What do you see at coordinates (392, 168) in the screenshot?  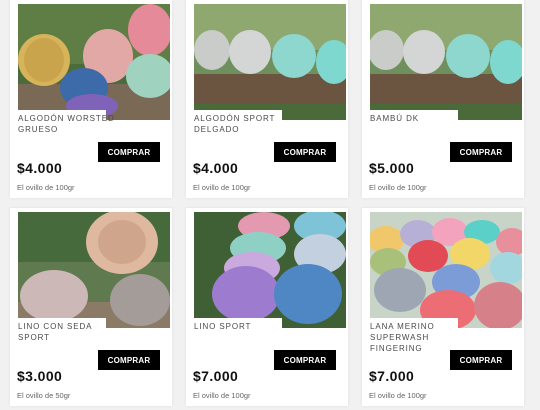 I see `product-price: $5.000` at bounding box center [392, 168].